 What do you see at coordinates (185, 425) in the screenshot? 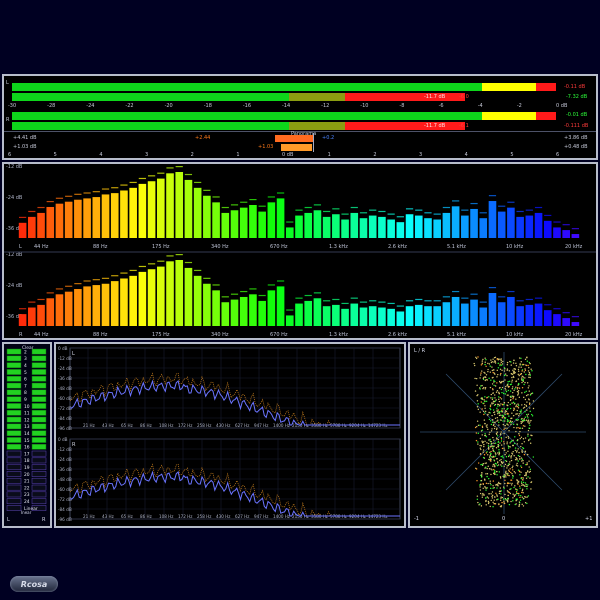
I see `fft-freq-label: 172 Hz` at bounding box center [185, 425].